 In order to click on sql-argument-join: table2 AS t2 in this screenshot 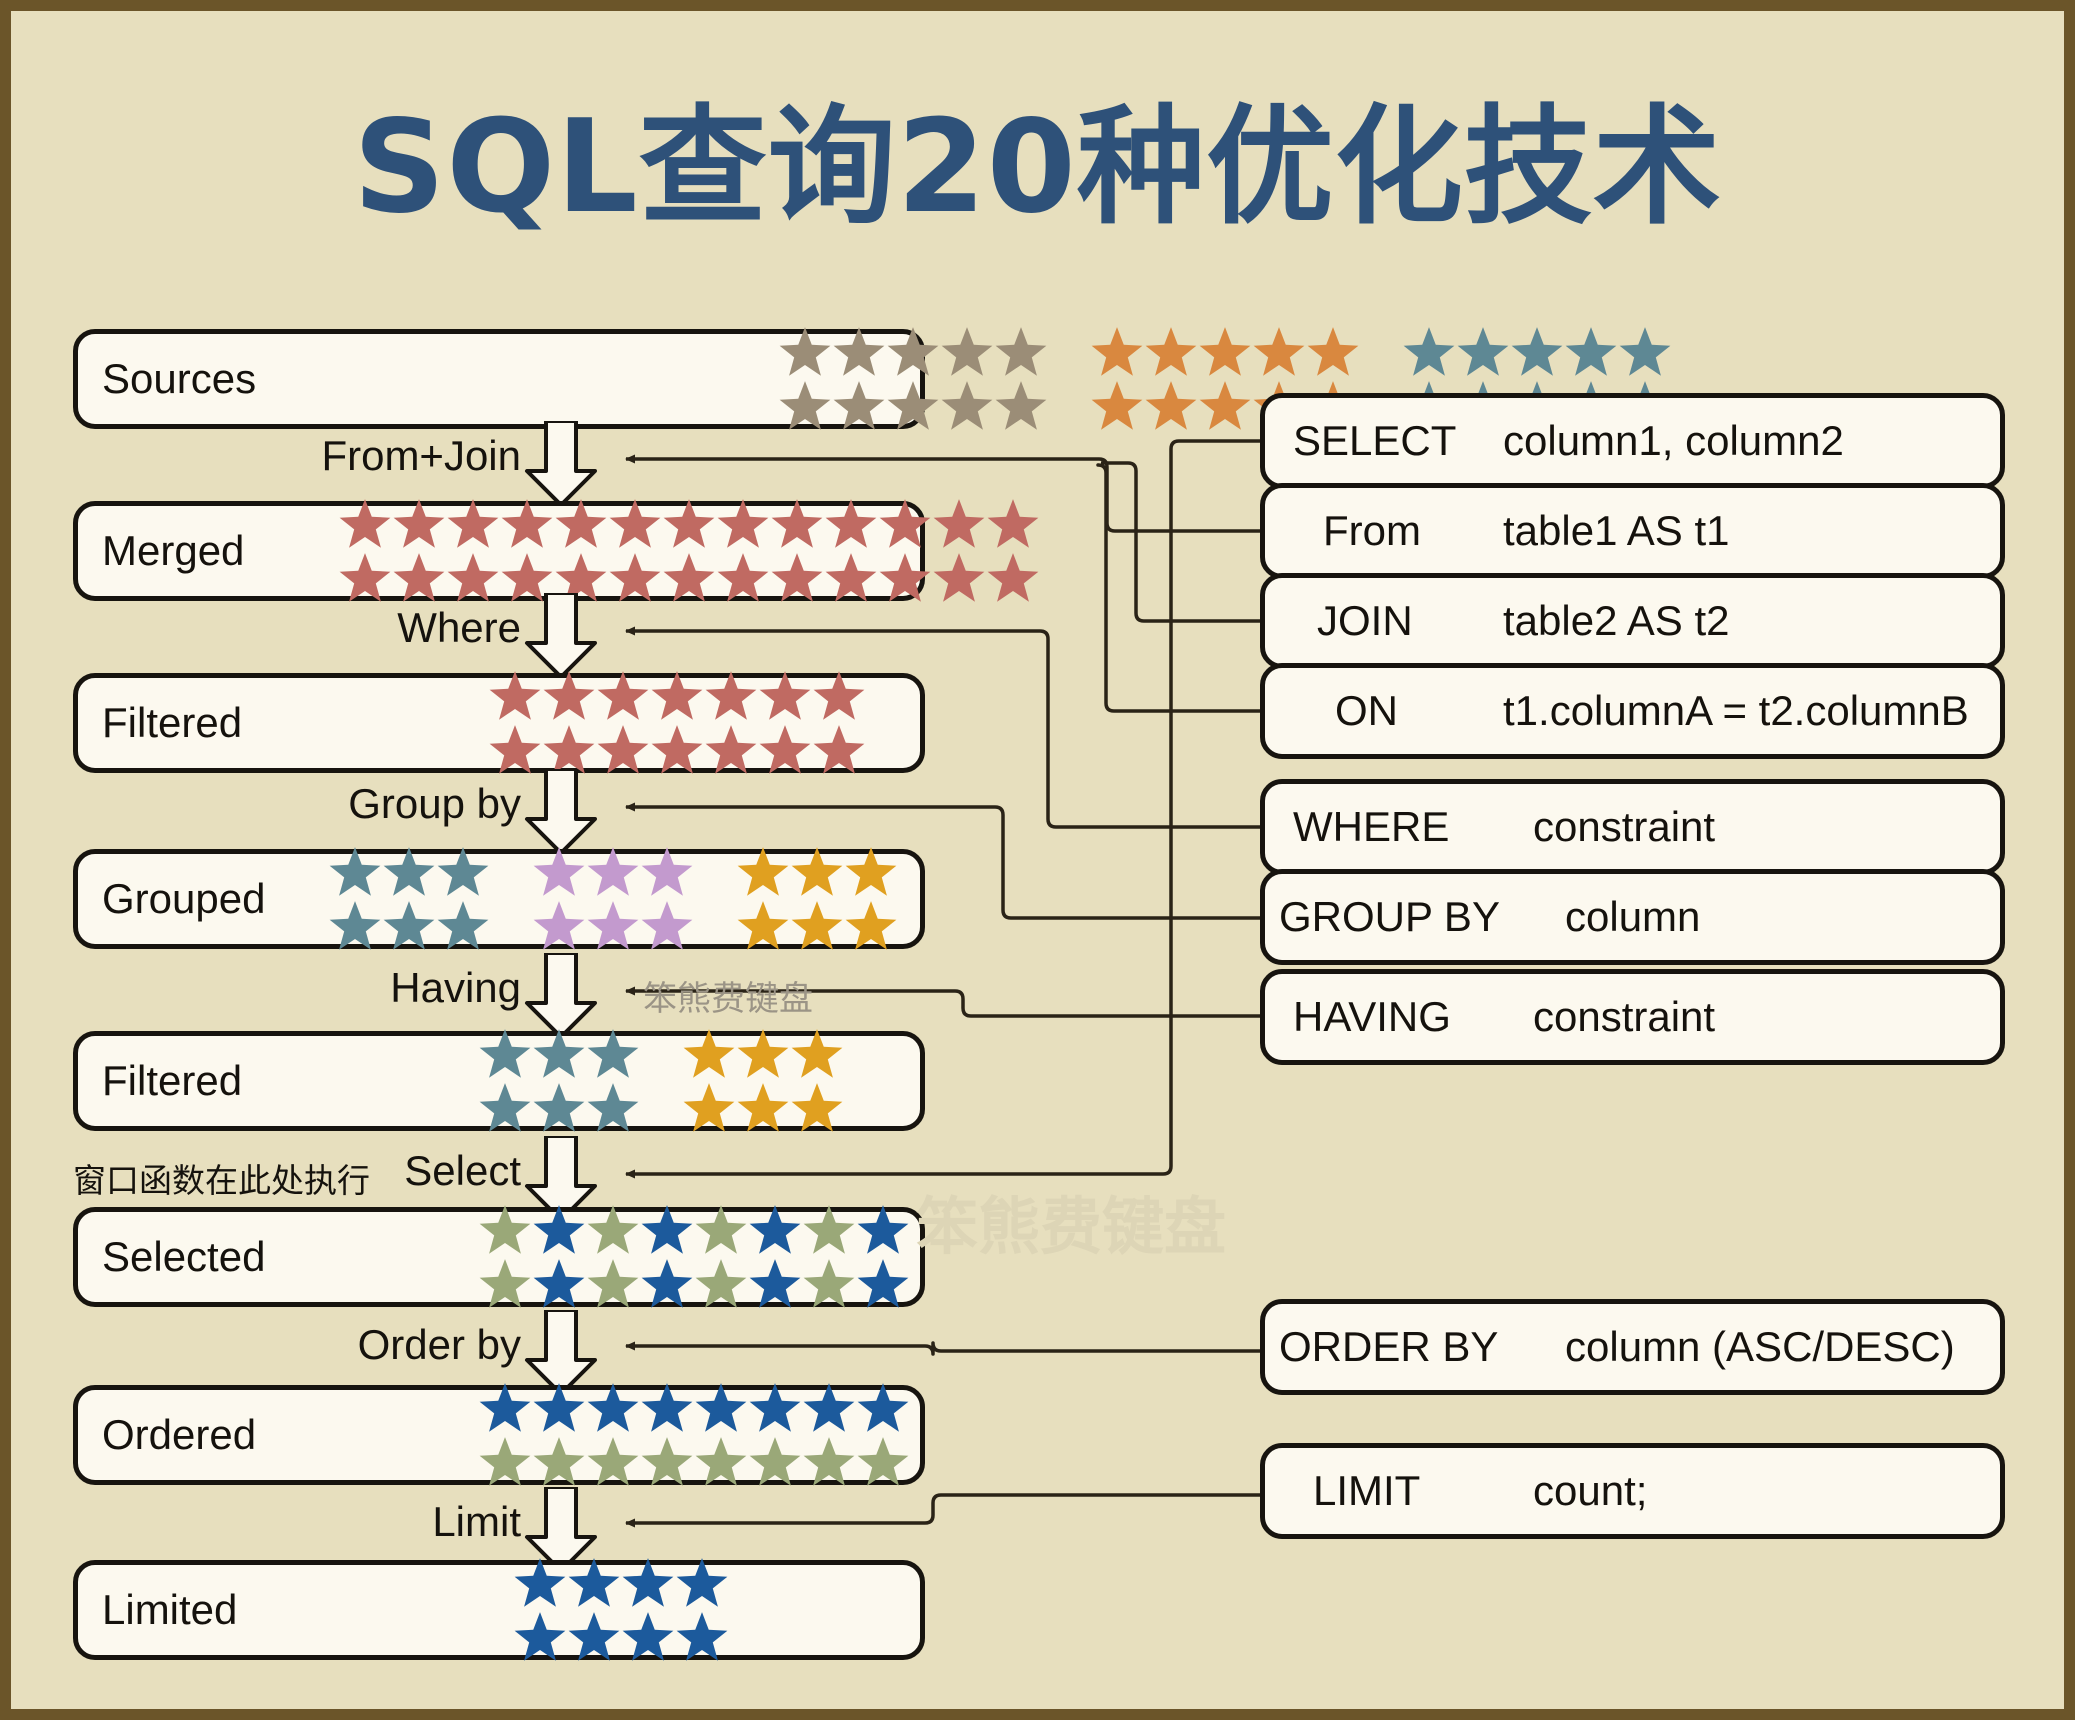, I will do `click(1616, 620)`.